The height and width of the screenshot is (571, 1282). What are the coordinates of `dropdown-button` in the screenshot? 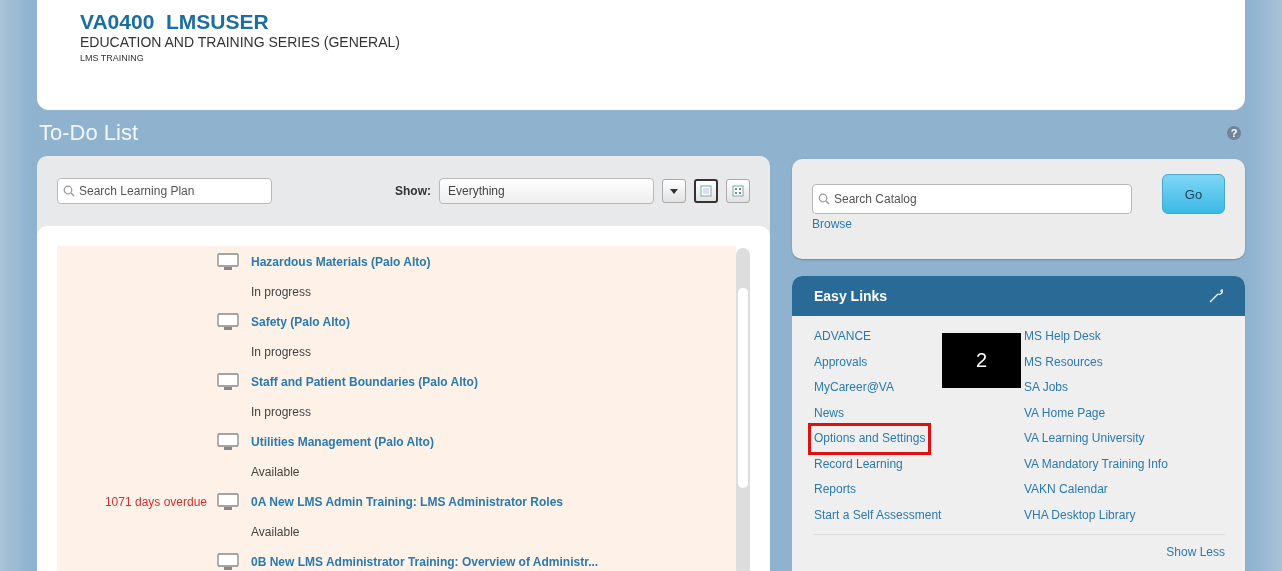 It's located at (674, 191).